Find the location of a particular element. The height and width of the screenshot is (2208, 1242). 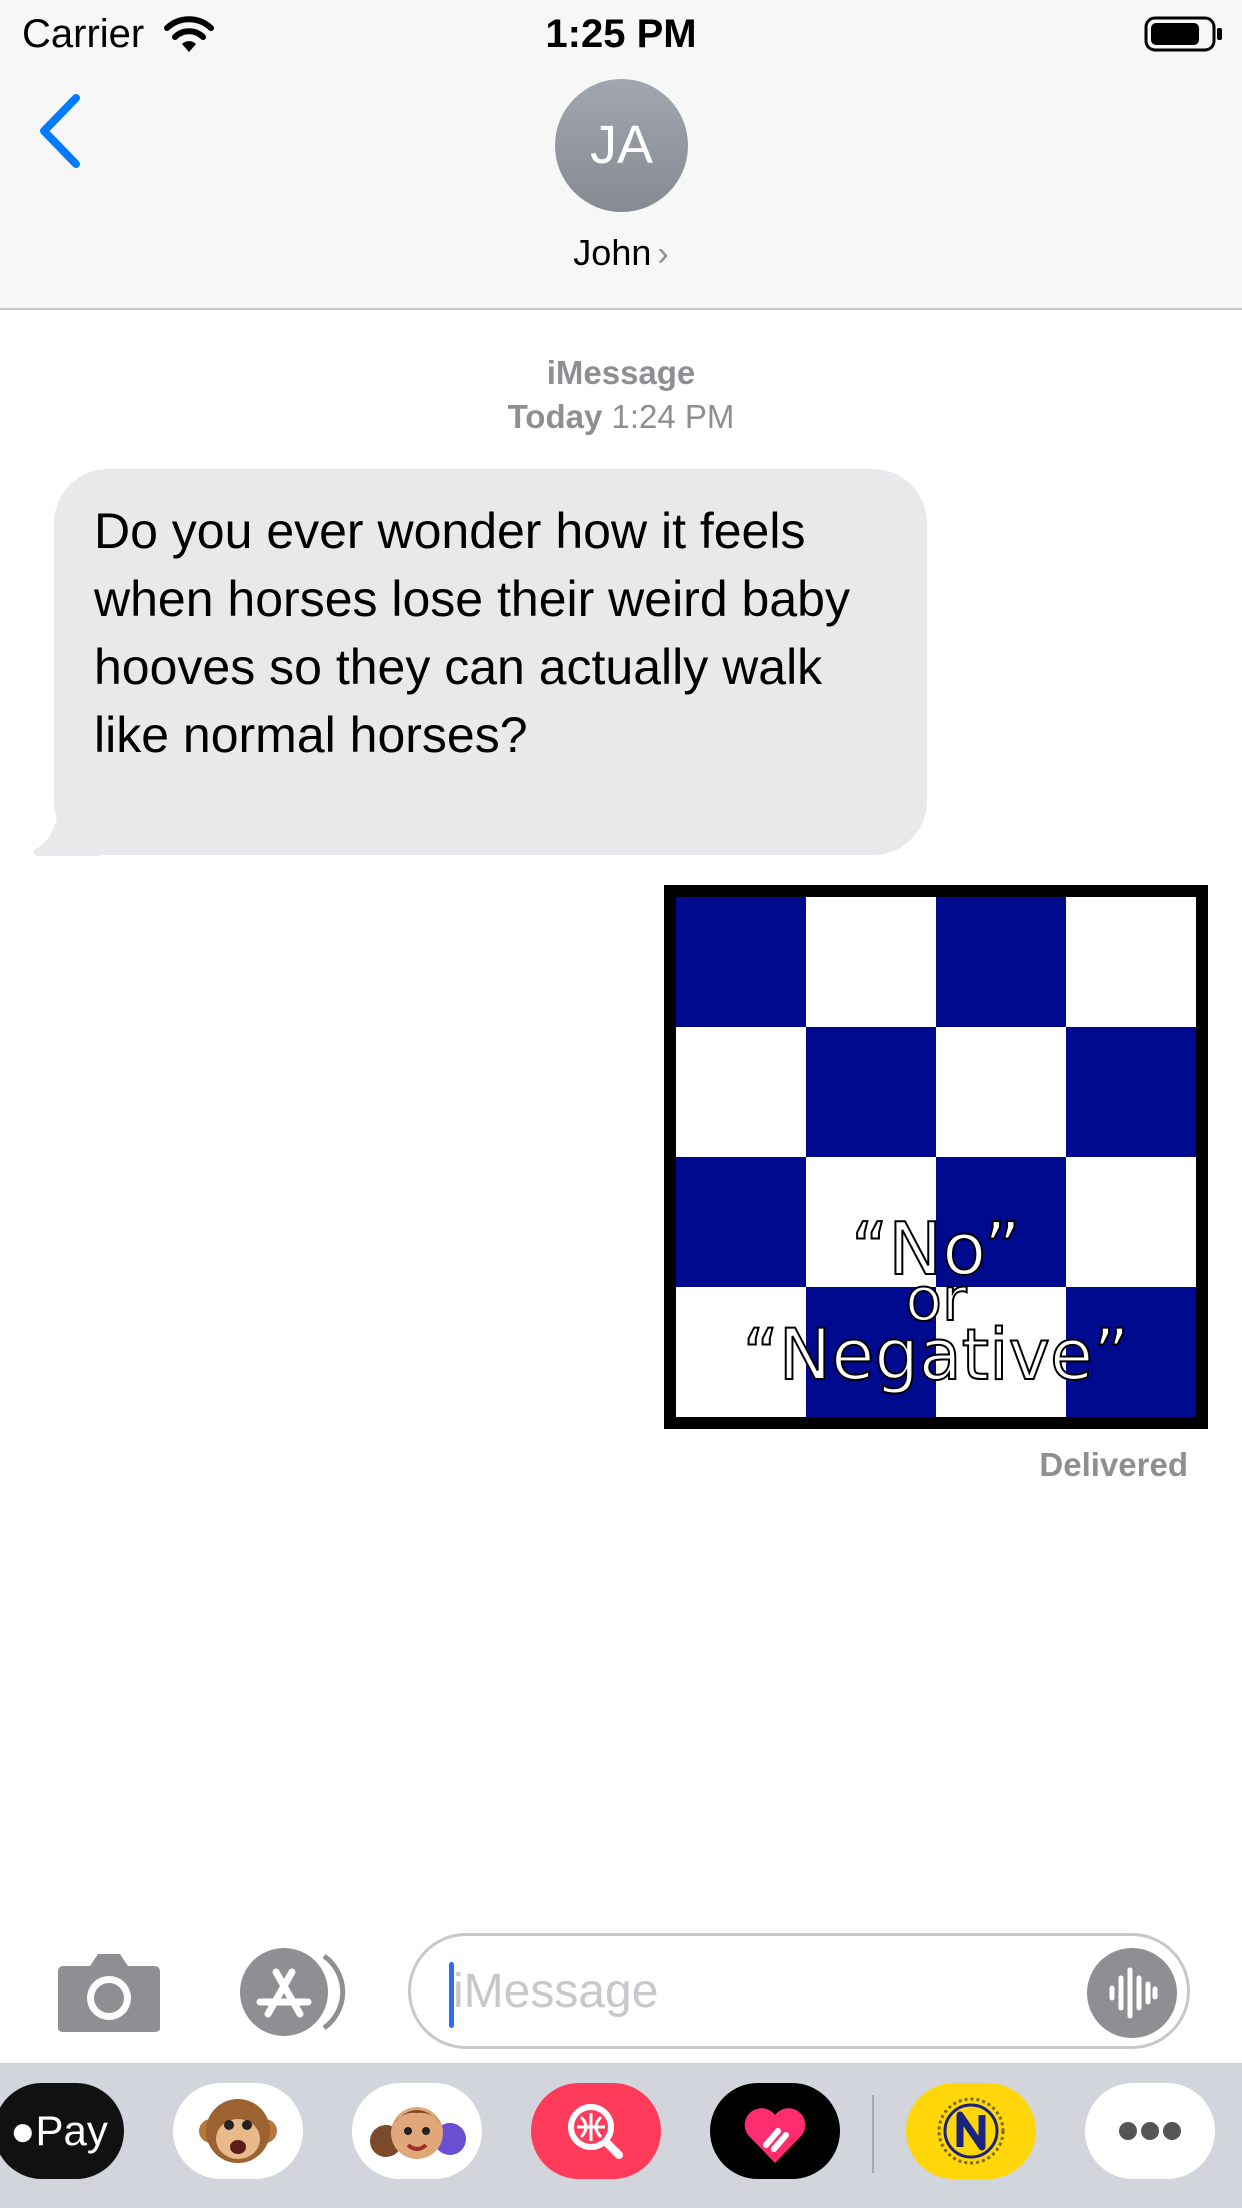

memoji-icon is located at coordinates (418, 2133).